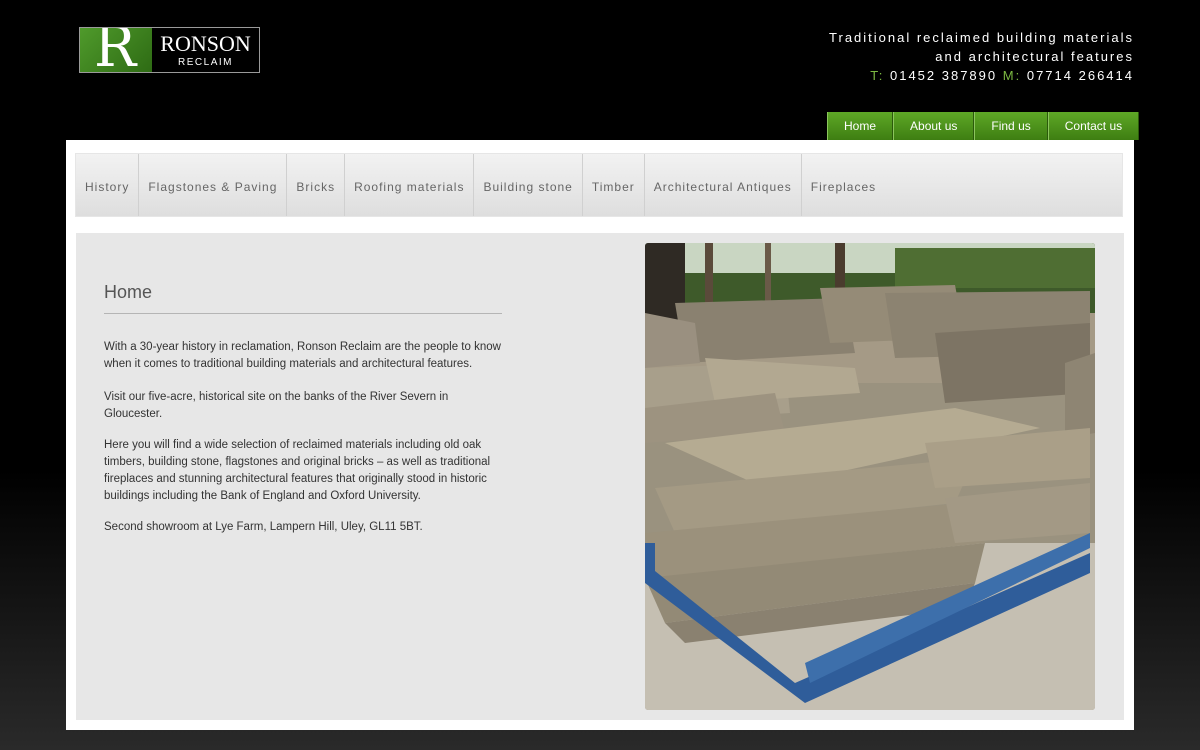 The image size is (1200, 750). What do you see at coordinates (205, 43) in the screenshot?
I see `logo-name: RONSON` at bounding box center [205, 43].